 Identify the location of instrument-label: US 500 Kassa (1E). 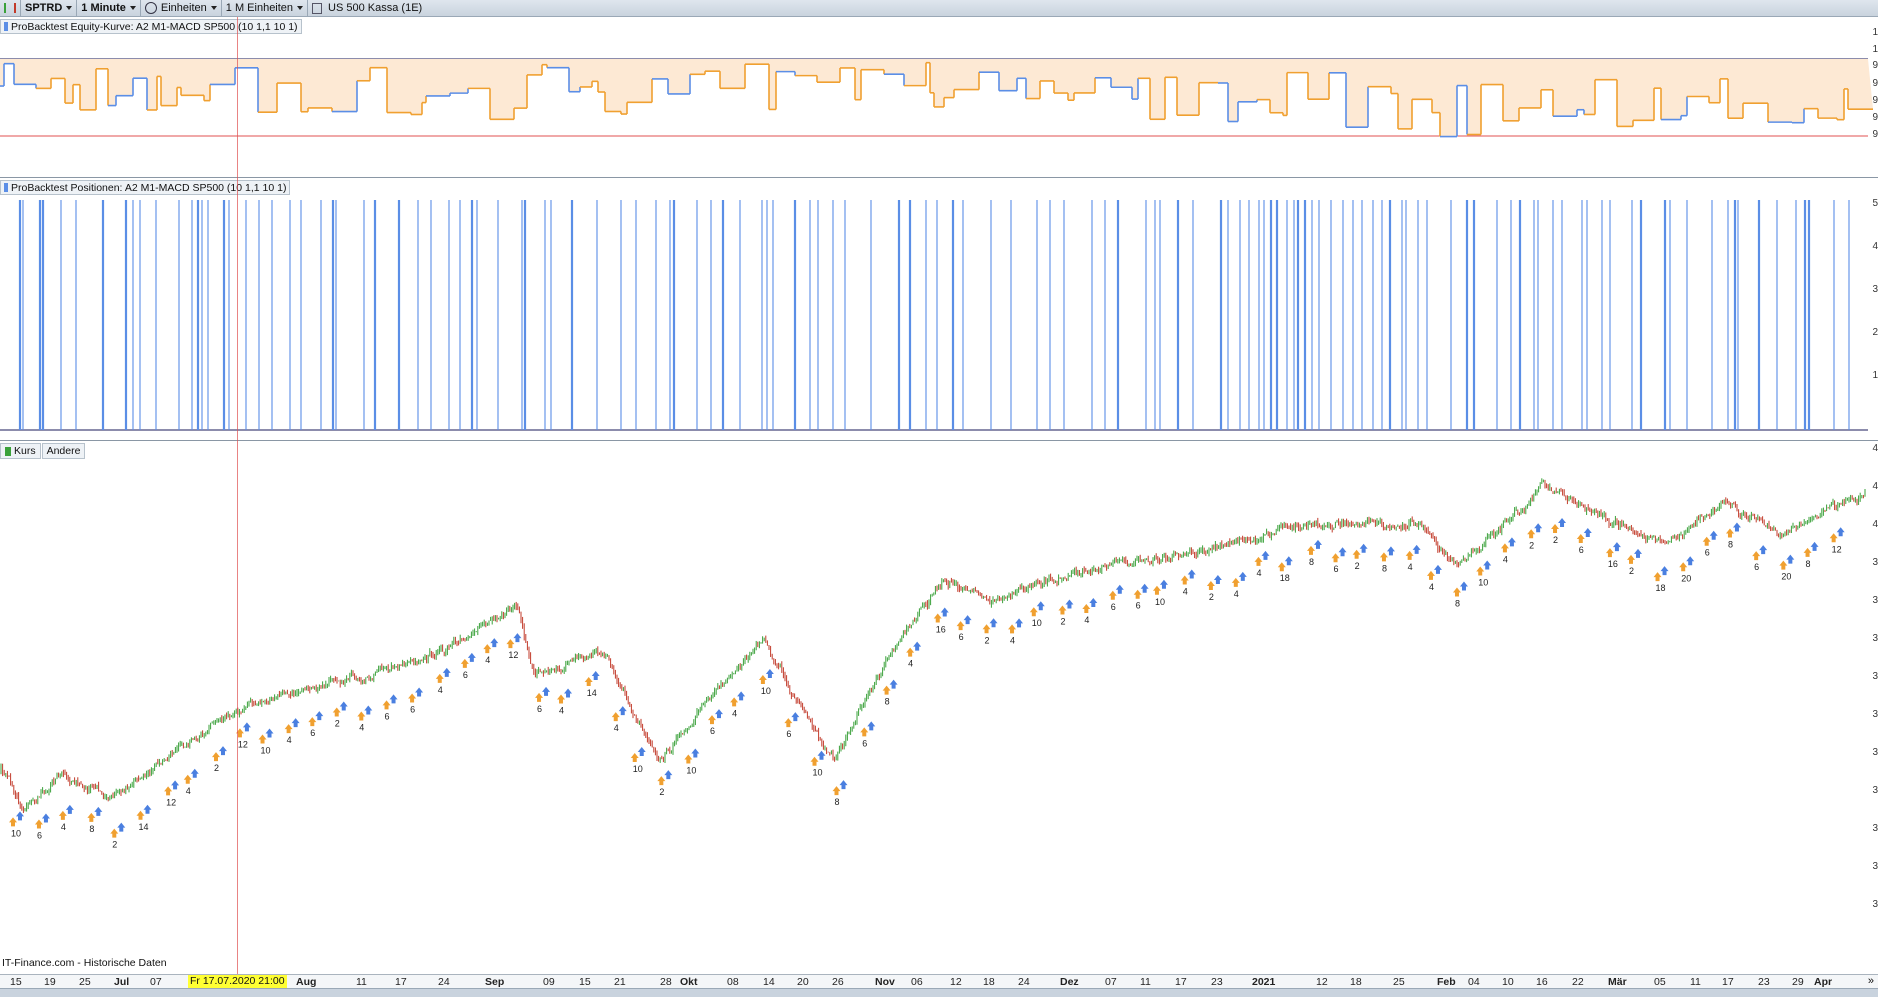
(375, 8).